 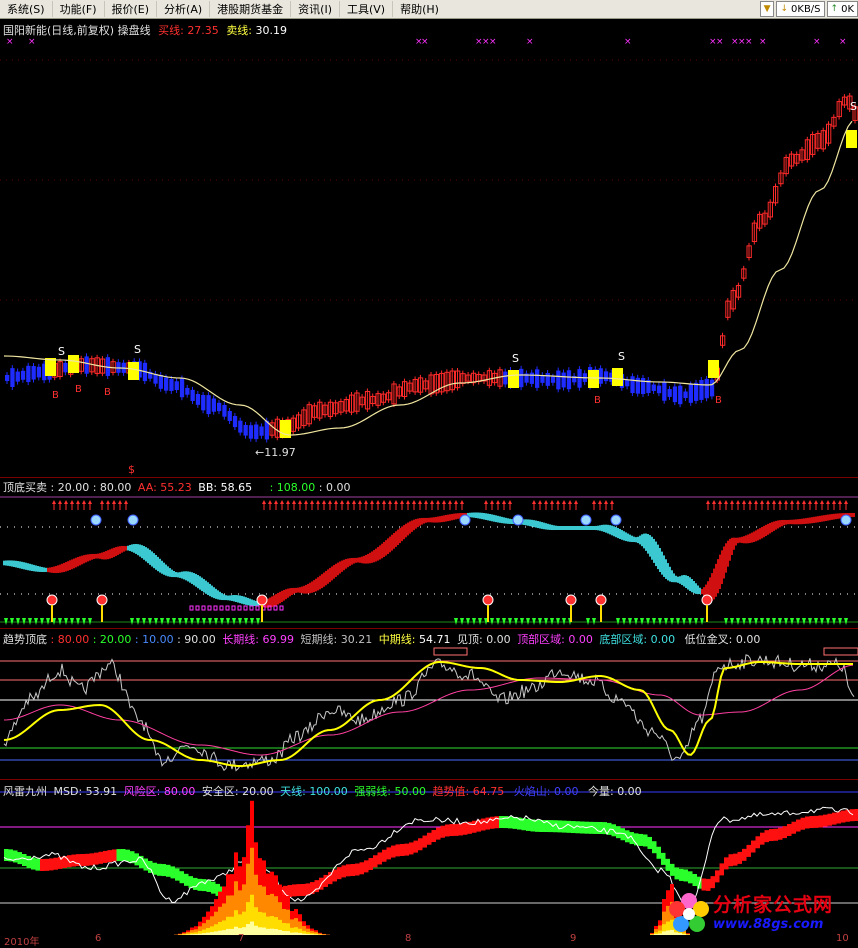 I want to click on top-value: 0.00, so click(x=498, y=639).